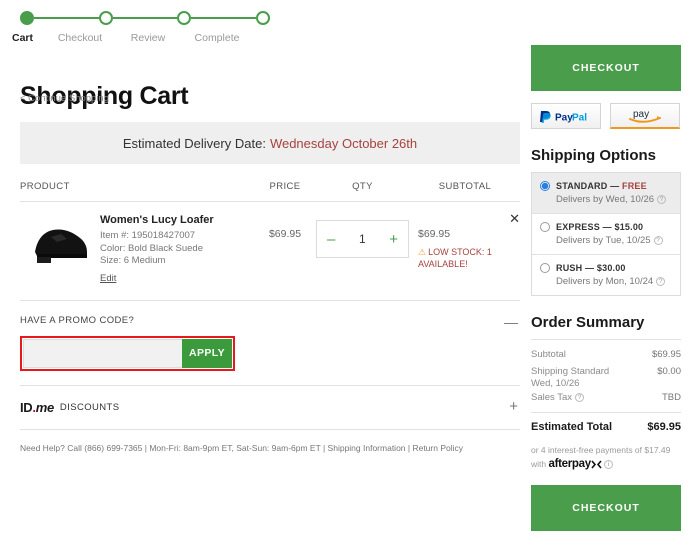 Image resolution: width=700 pixels, height=555 pixels. I want to click on summary-shipping-value: $0.00, so click(669, 371).